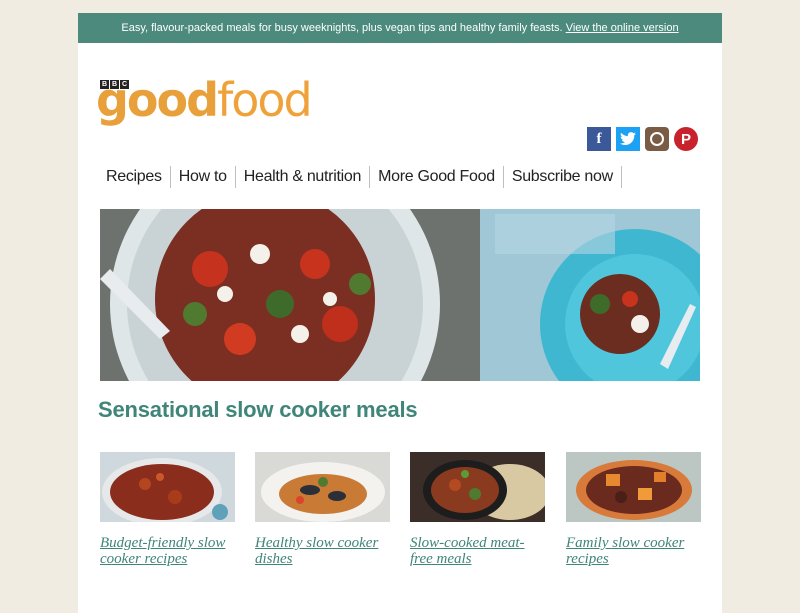 The height and width of the screenshot is (613, 800). What do you see at coordinates (477, 551) in the screenshot?
I see `recipe-link: Slow-cooked meat-free meals` at bounding box center [477, 551].